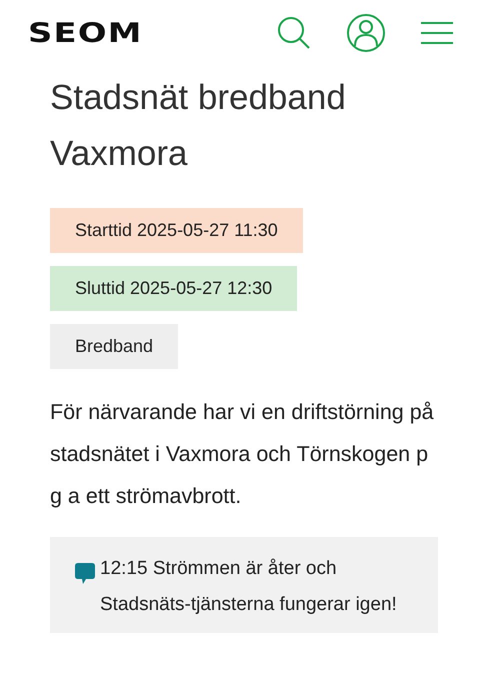  Describe the element at coordinates (176, 230) in the screenshot. I see `tag: Starttid 2025-05-27 11:30` at that location.